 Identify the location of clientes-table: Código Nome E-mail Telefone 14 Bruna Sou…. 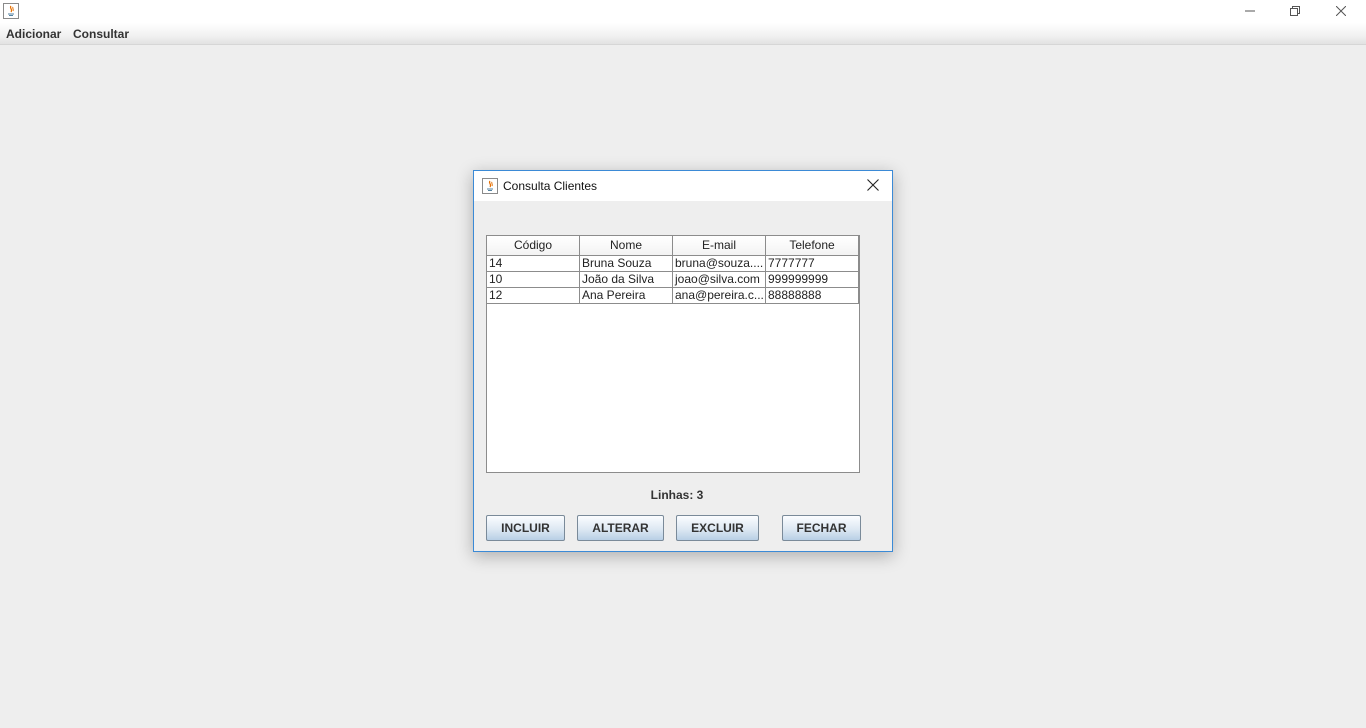
(673, 354).